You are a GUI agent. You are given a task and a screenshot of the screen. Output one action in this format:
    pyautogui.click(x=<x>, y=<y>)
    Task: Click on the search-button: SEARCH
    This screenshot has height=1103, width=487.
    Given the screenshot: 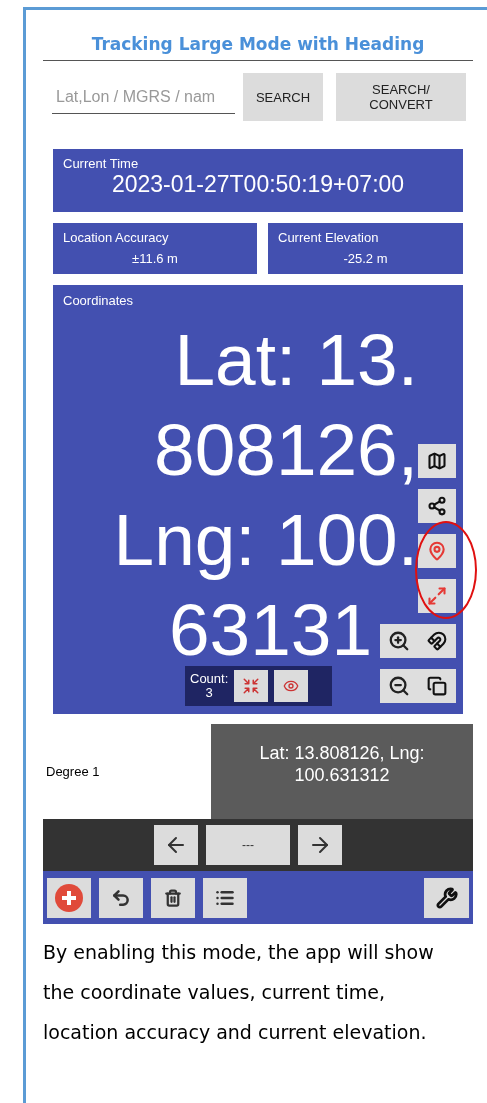 What is the action you would take?
    pyautogui.click(x=283, y=97)
    